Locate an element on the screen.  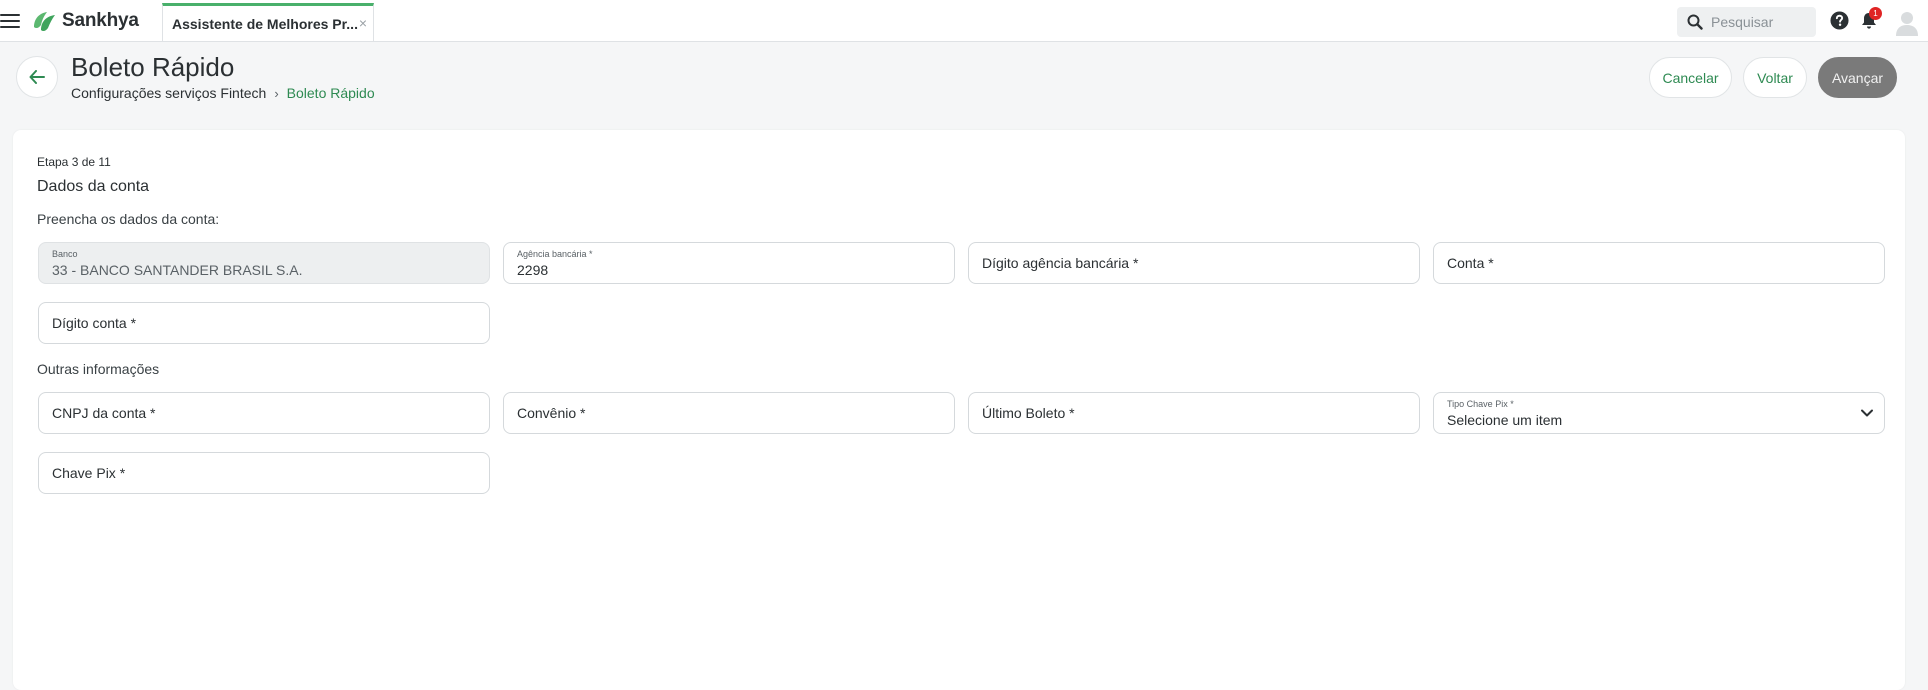
agreement-placeholder: Convênio * is located at coordinates (551, 413).